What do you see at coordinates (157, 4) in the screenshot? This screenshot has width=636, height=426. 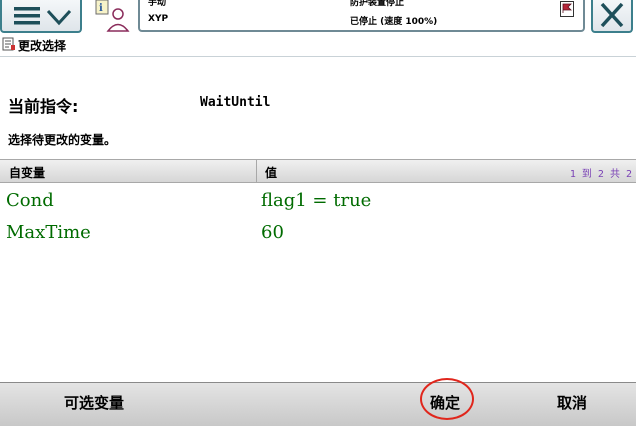 I see `operating-mode: 手动` at bounding box center [157, 4].